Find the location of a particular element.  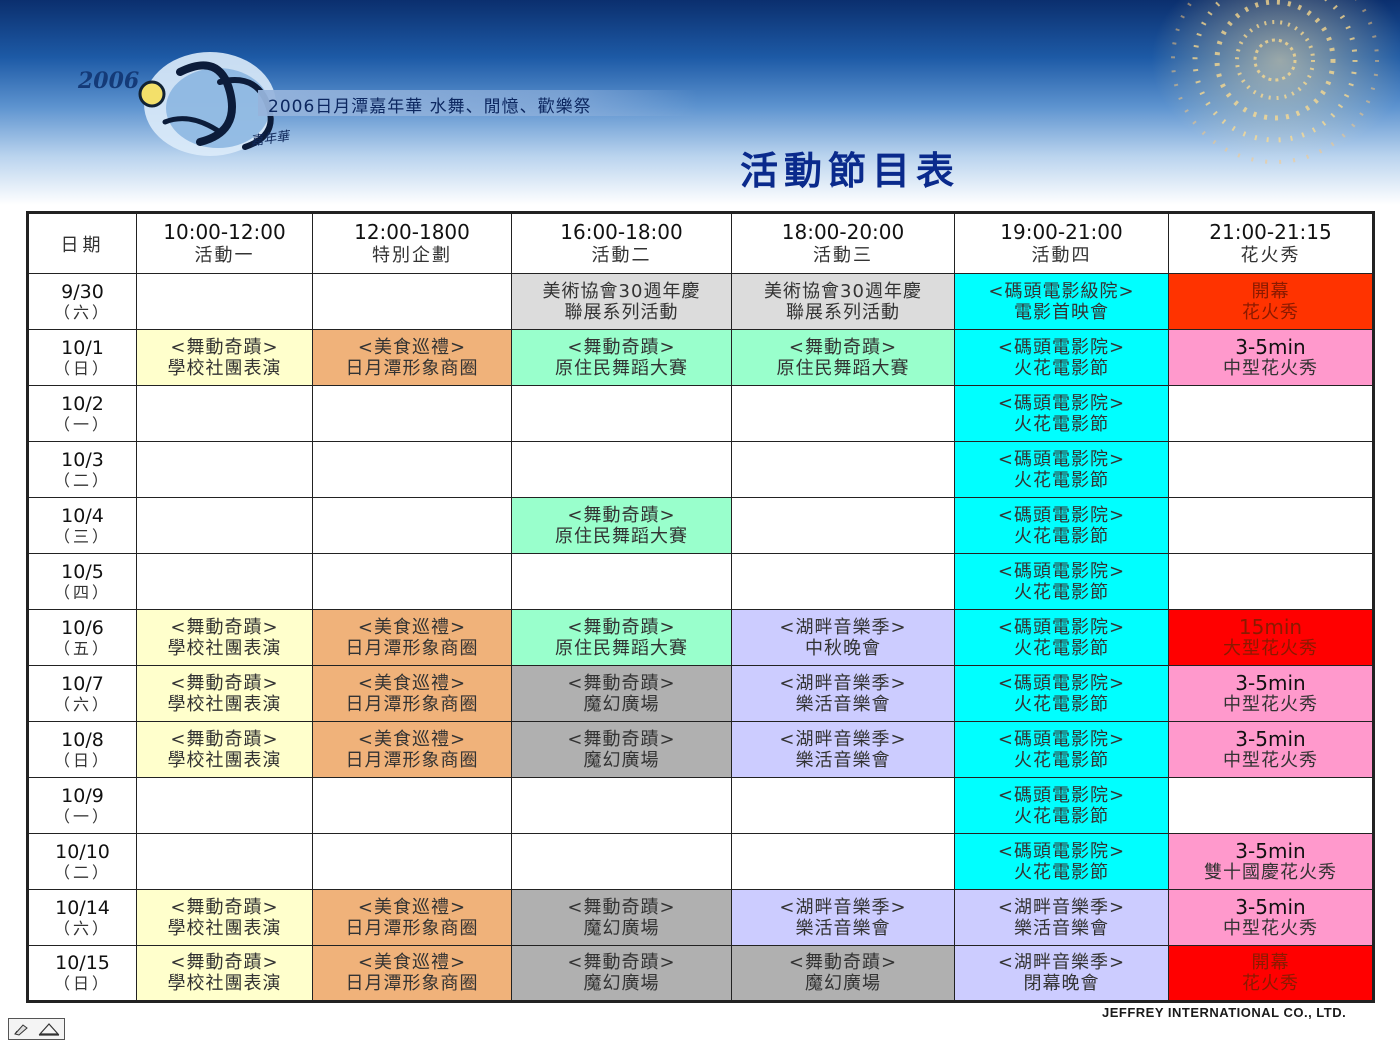

schedule-row: 10/10 （二） <碼頭電影院> 火花電影節 3-5min 雙十國慶花火秀 is located at coordinates (700, 861).